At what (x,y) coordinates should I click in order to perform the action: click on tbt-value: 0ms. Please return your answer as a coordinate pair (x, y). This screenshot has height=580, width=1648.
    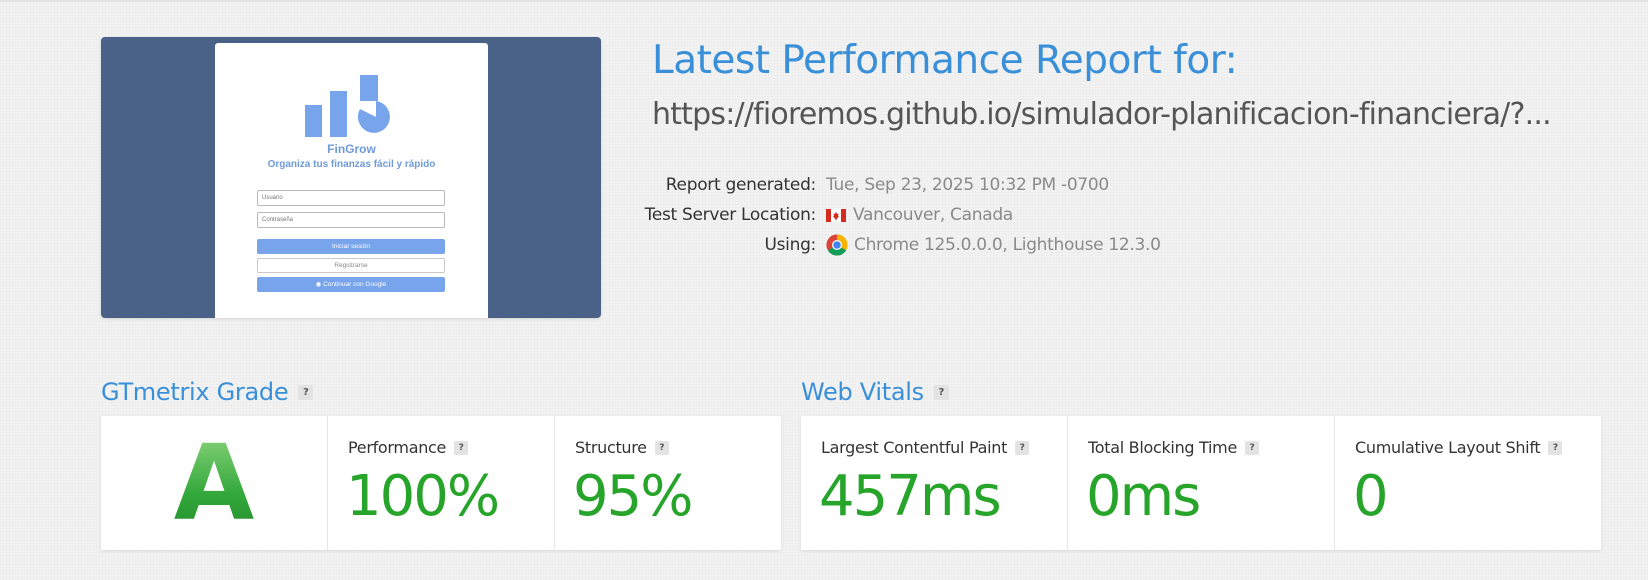
    Looking at the image, I should click on (1143, 496).